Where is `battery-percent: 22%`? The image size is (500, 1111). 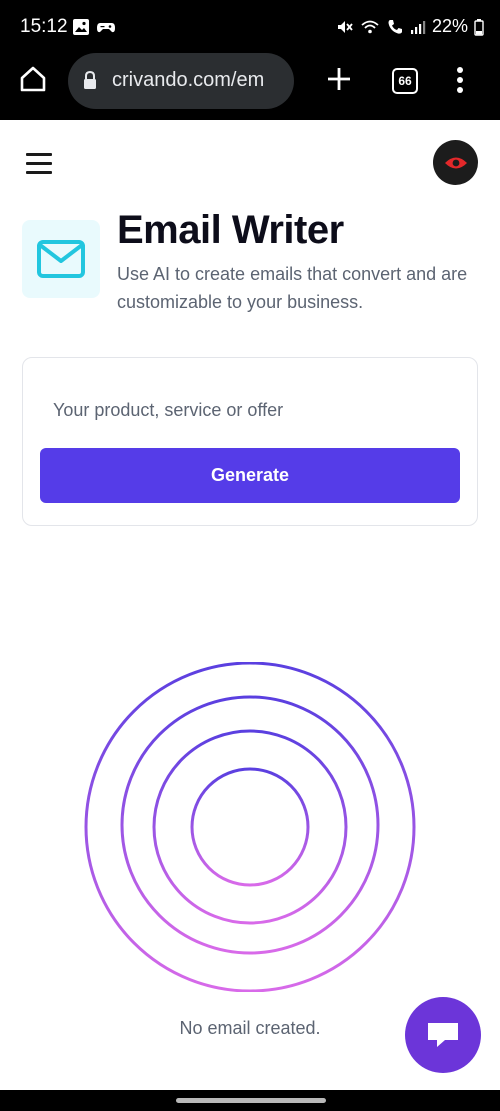
battery-percent: 22% is located at coordinates (449, 26).